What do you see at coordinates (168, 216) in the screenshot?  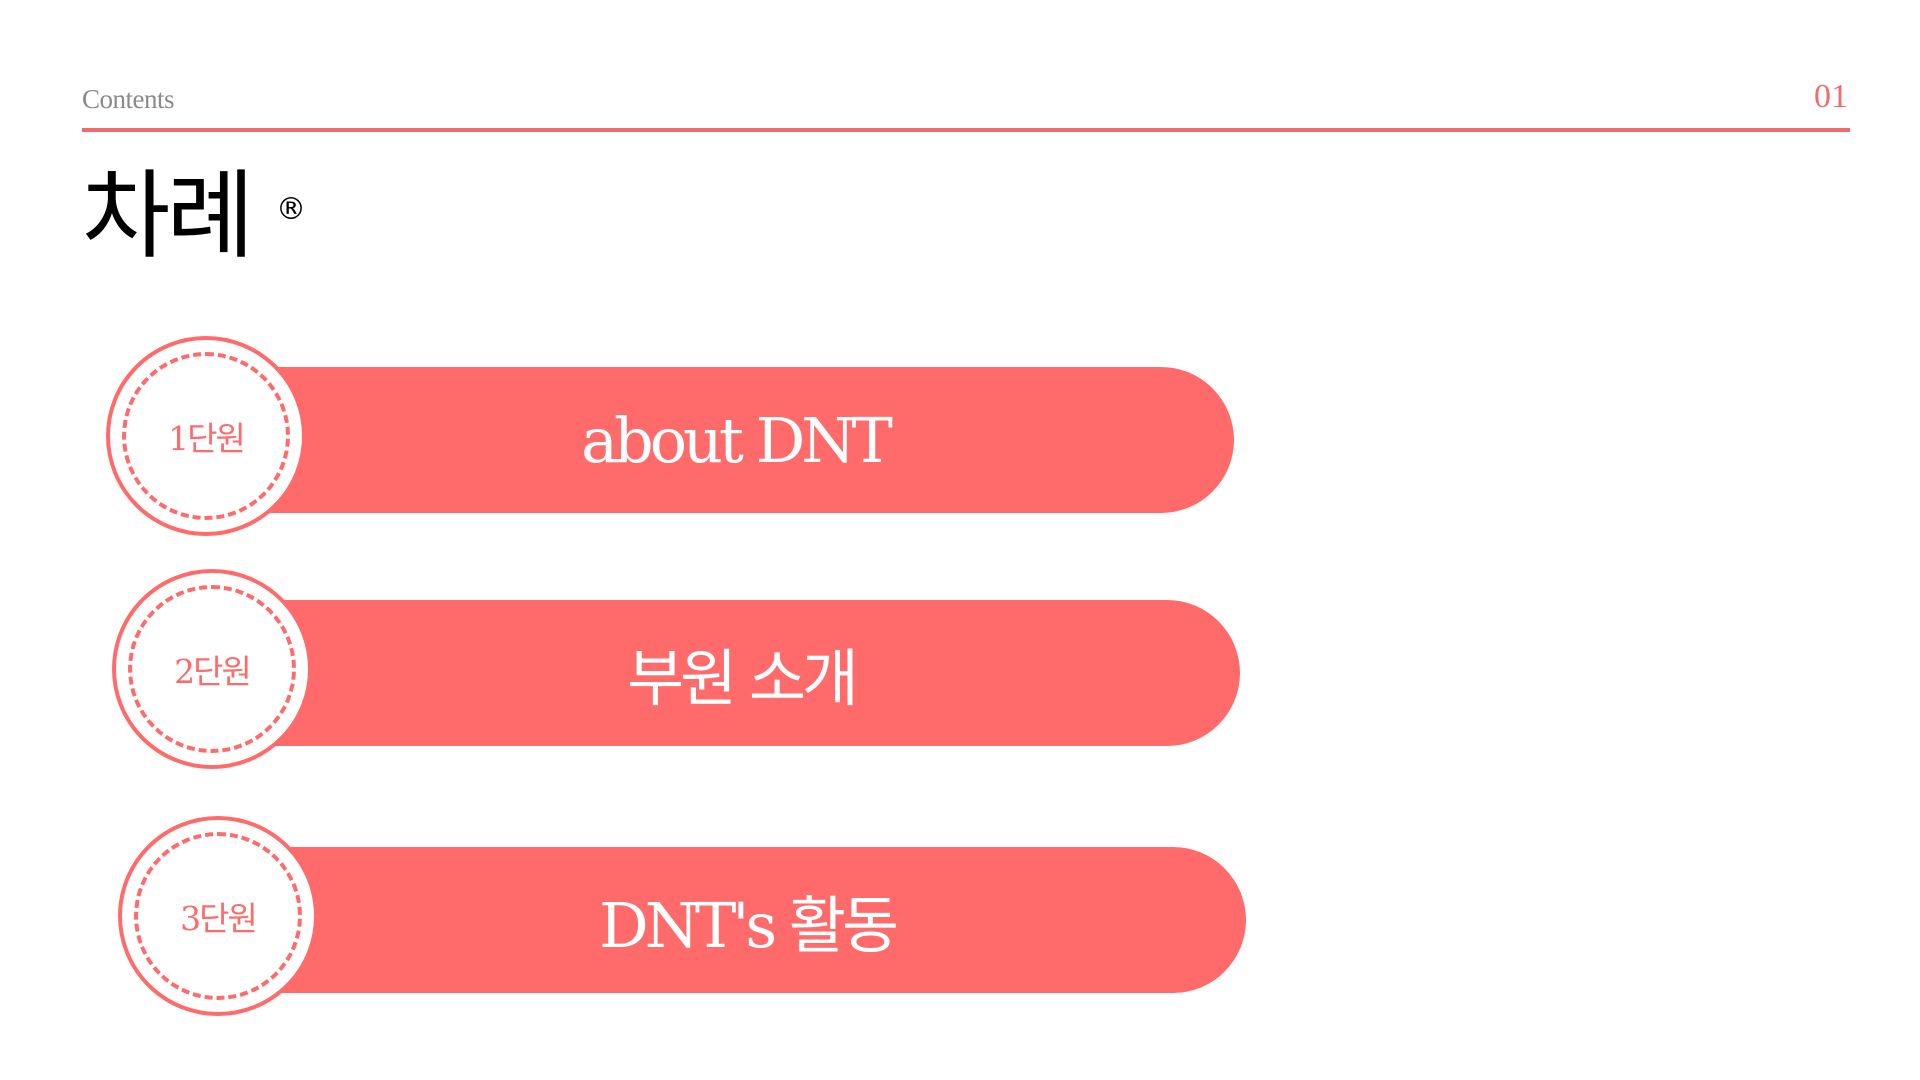 I see `page-title: 차례` at bounding box center [168, 216].